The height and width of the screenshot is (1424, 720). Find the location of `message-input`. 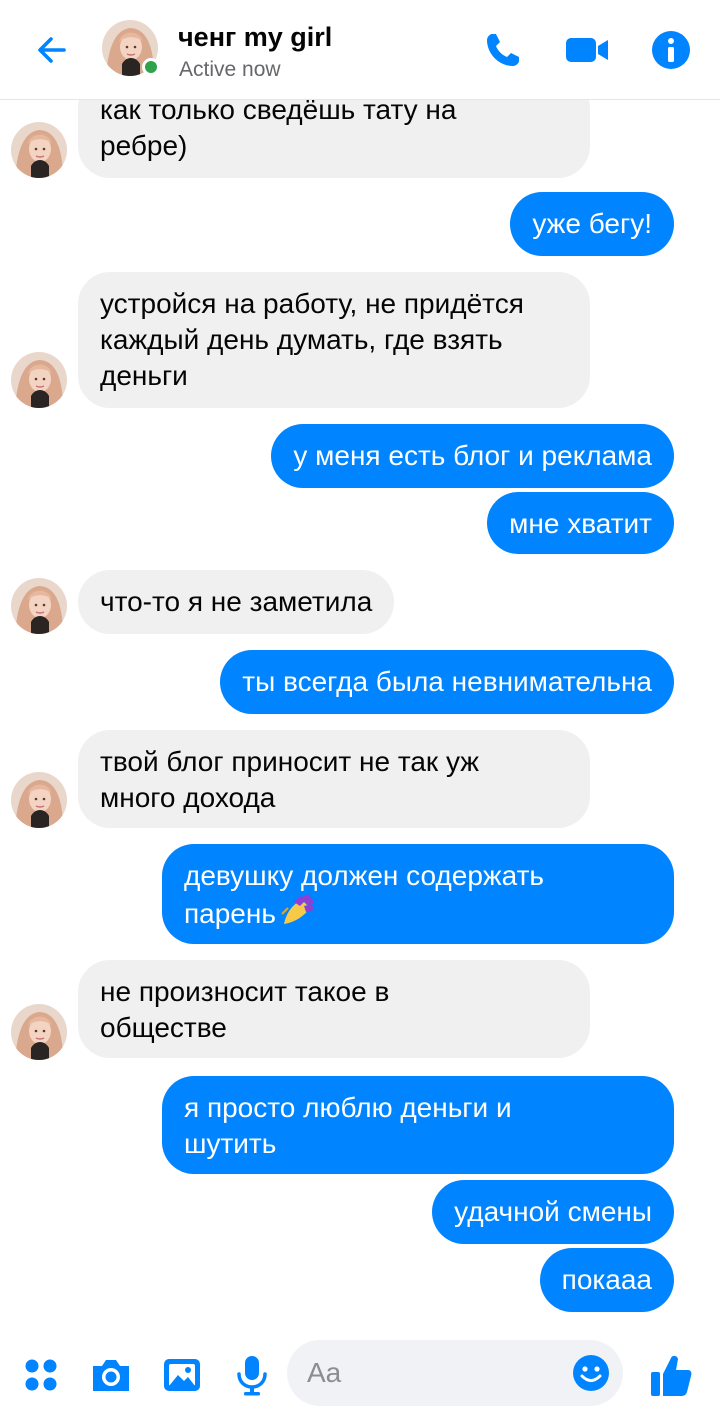

message-input is located at coordinates (442, 1373).